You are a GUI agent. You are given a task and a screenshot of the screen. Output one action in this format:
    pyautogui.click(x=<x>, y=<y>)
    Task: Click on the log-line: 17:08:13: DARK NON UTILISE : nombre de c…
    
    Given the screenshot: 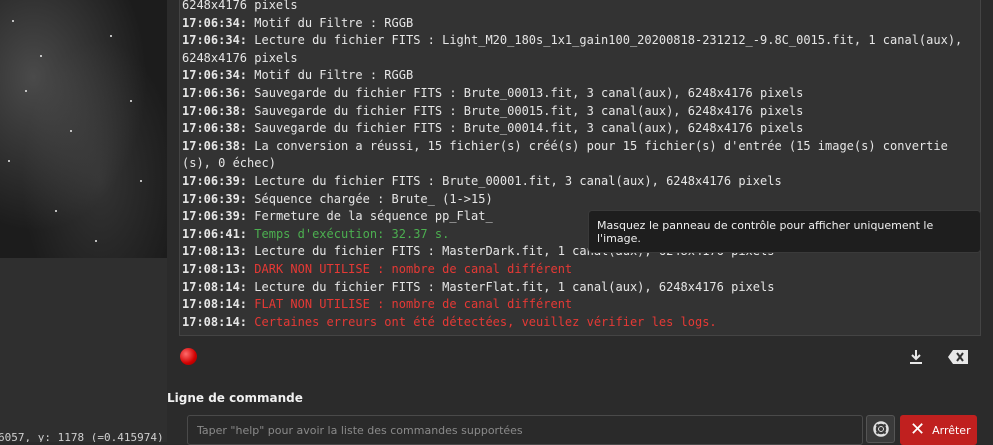 What is the action you would take?
    pyautogui.click(x=577, y=270)
    